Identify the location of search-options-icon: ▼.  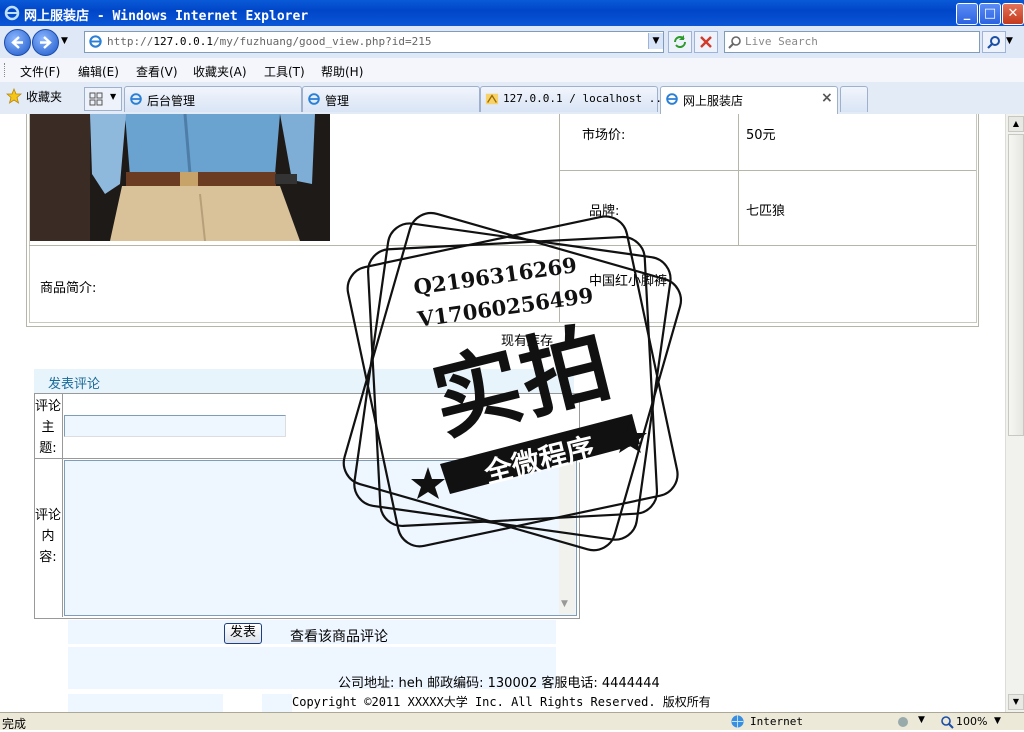
(1009, 41).